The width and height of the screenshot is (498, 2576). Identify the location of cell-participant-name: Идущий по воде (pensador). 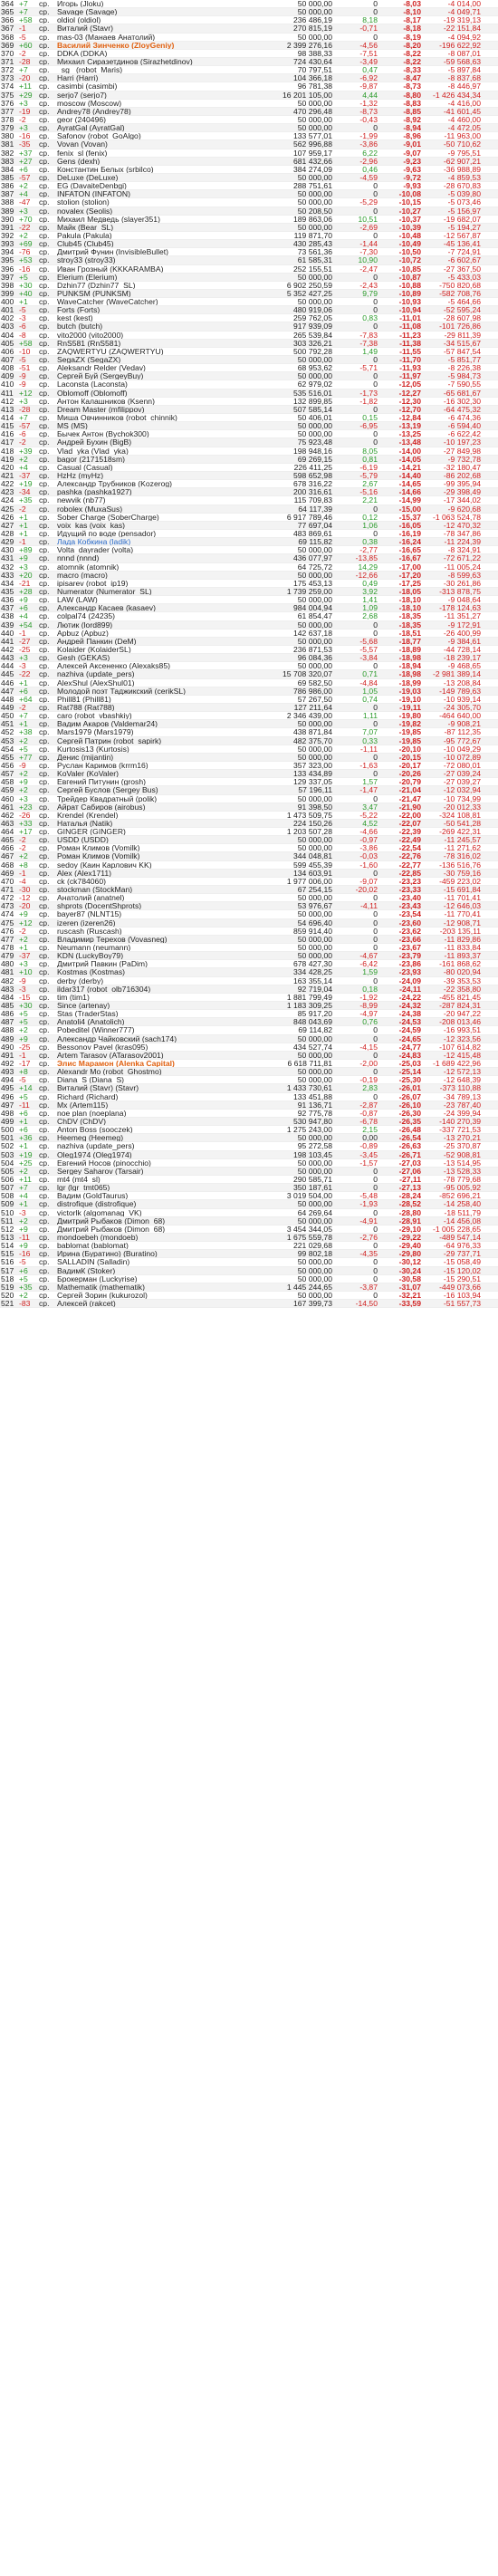
(150, 533).